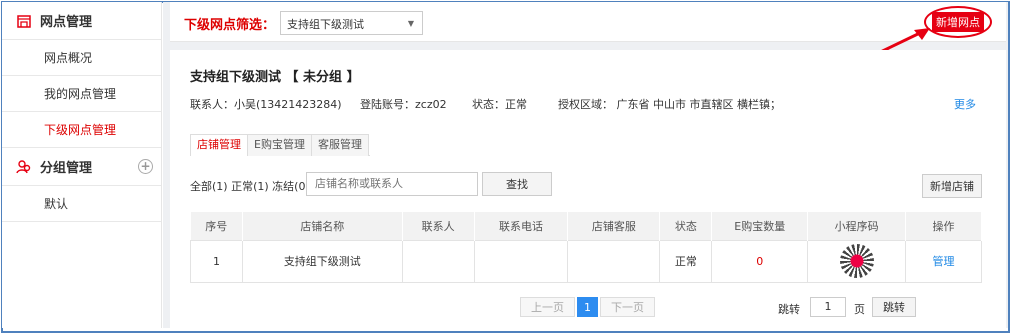  Describe the element at coordinates (216, 261) in the screenshot. I see `cell-index: 1` at that location.